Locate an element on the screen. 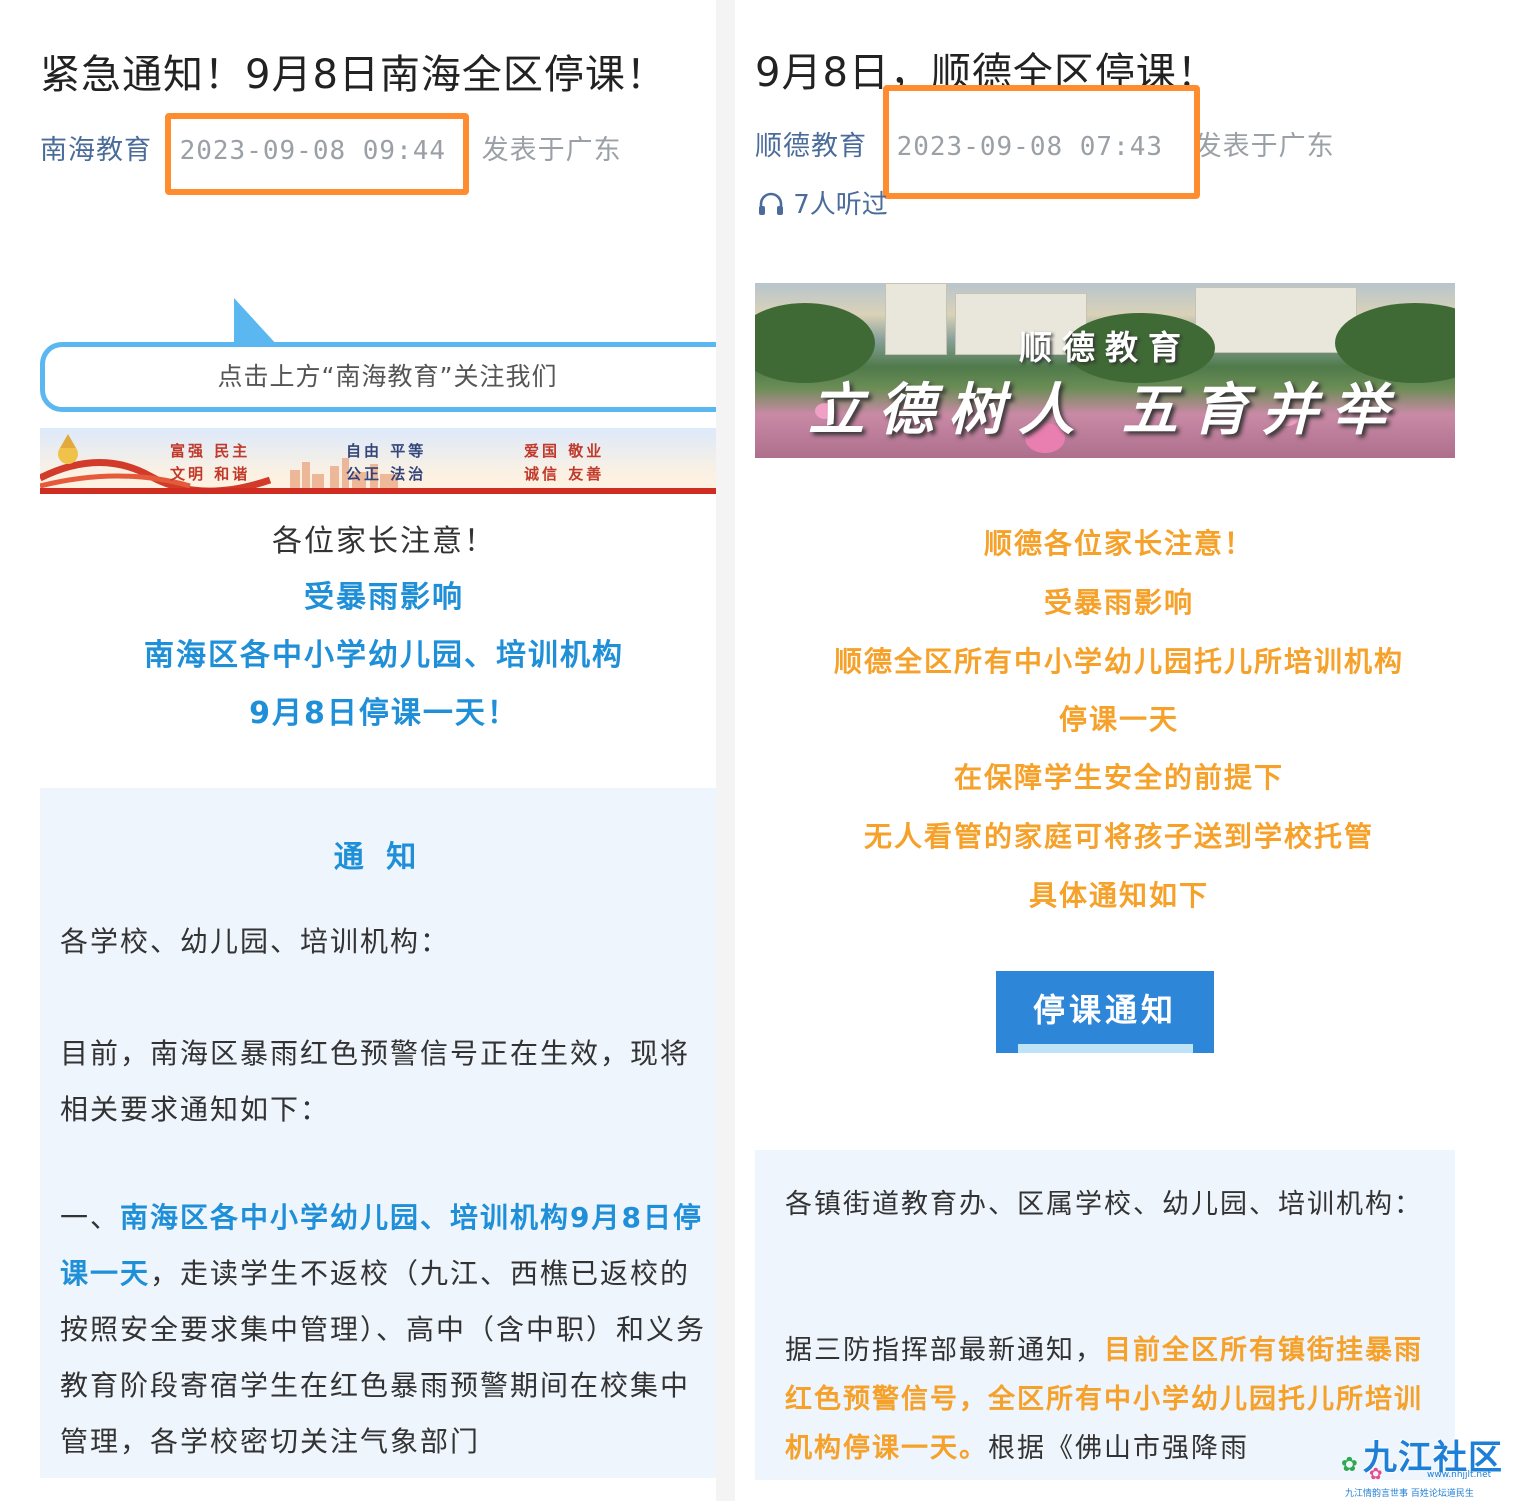  watermark-url: www.nhjjlt.net is located at coordinates (1459, 1475).